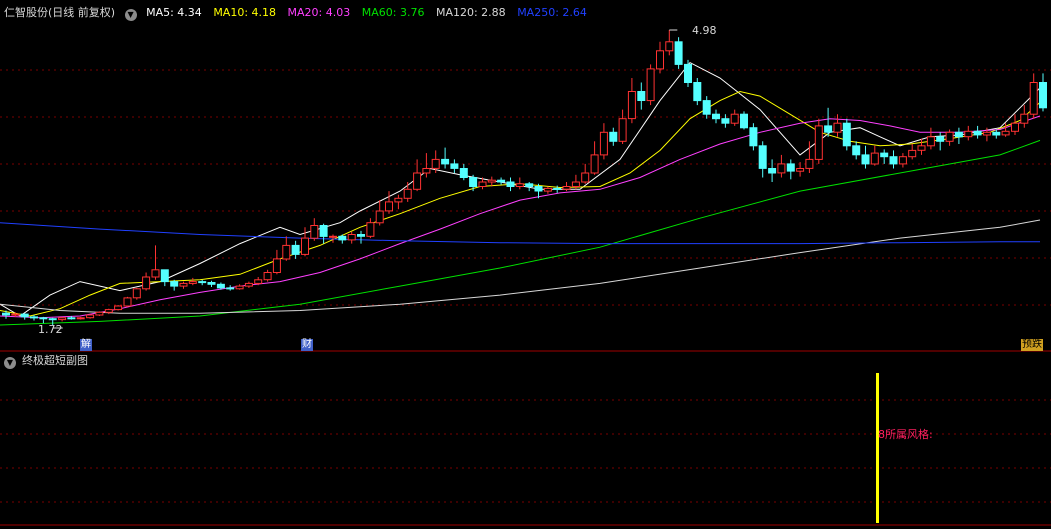 Image resolution: width=1051 pixels, height=529 pixels. Describe the element at coordinates (704, 30) in the screenshot. I see `max-price-label: 4.98` at that location.